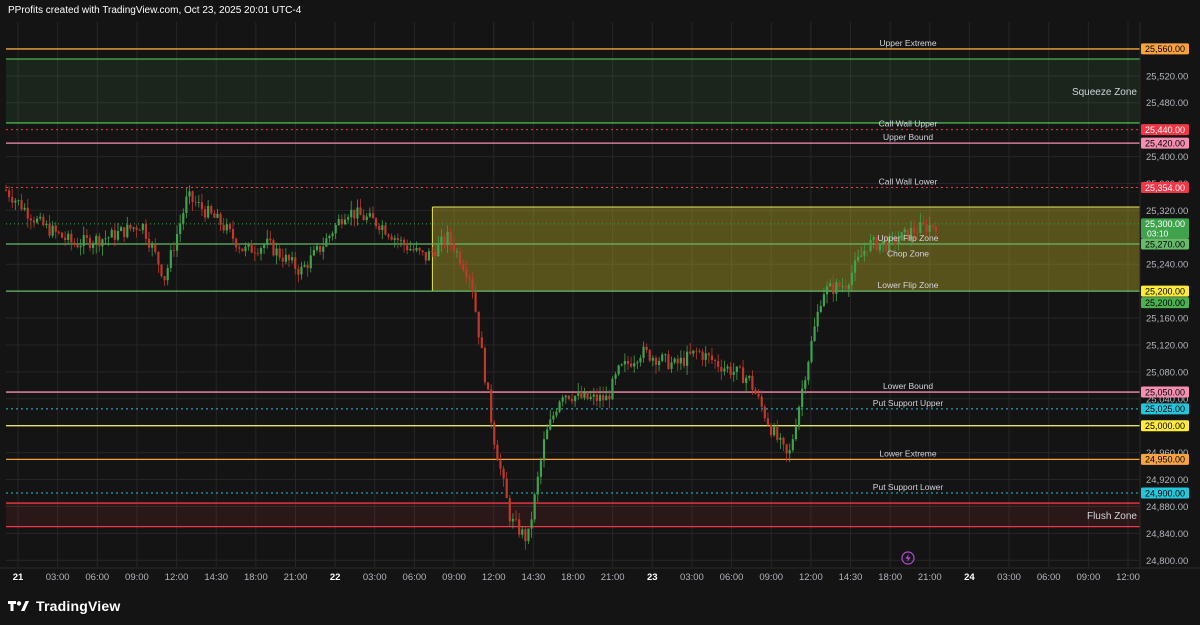 This screenshot has height=625, width=1200. I want to click on level-label: Call Wall Upper, so click(908, 124).